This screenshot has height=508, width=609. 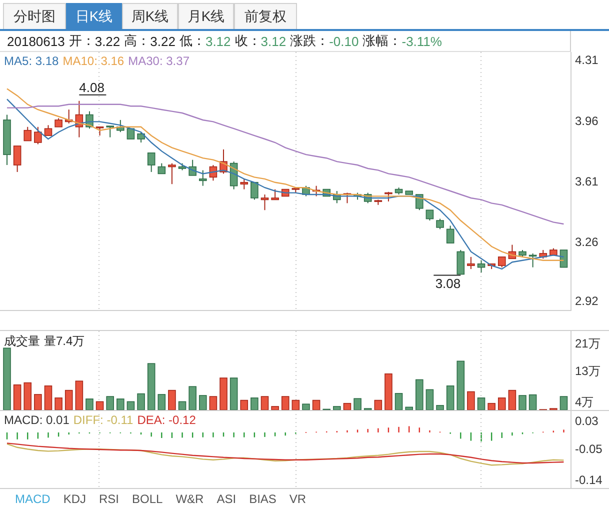 What do you see at coordinates (227, 499) in the screenshot?
I see `indicator-tab: ASI` at bounding box center [227, 499].